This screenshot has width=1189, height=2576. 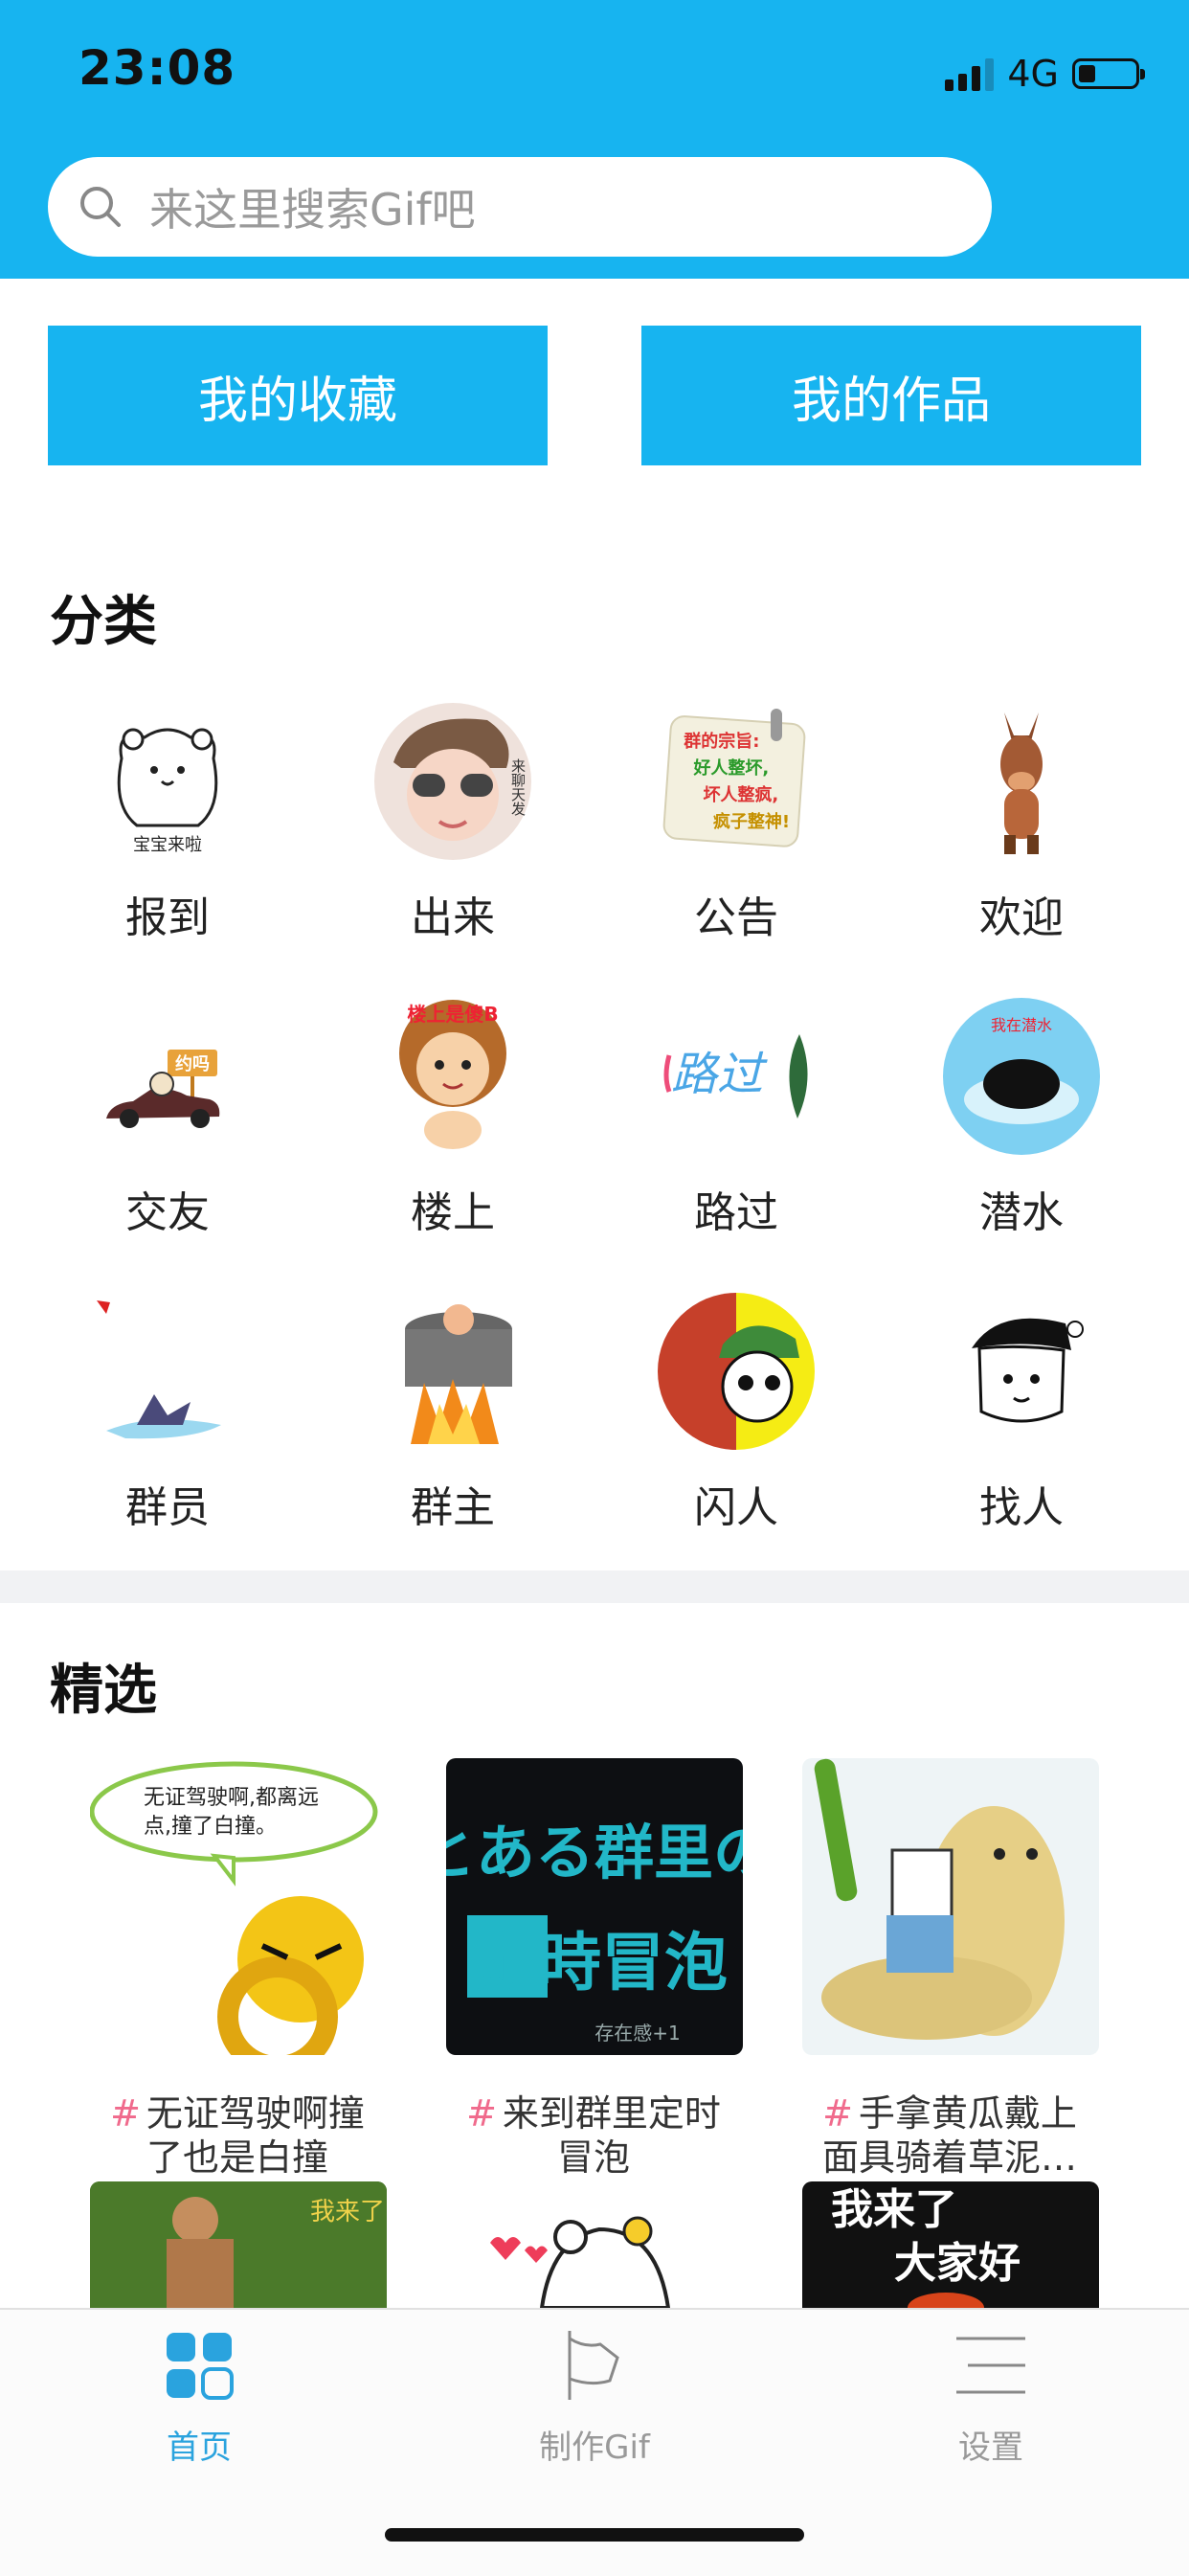 What do you see at coordinates (736, 1371) in the screenshot?
I see `soldier-icon` at bounding box center [736, 1371].